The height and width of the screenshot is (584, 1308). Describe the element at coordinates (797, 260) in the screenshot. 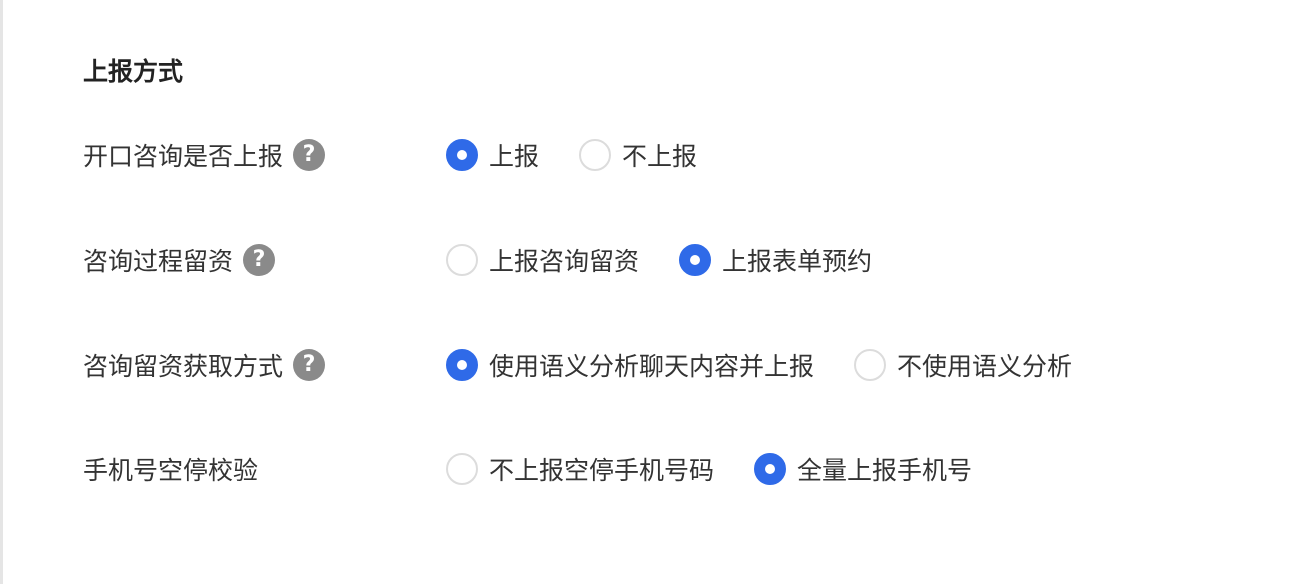

I see `radio-option-label: 上报表单预约` at that location.